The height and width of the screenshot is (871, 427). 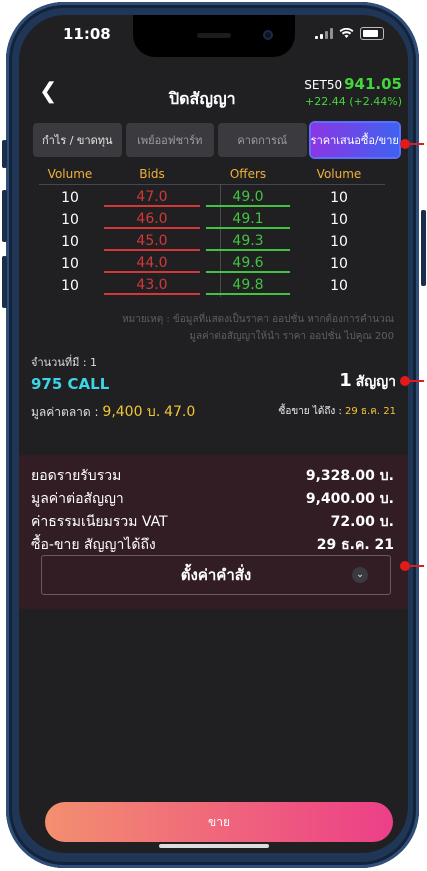 What do you see at coordinates (248, 286) in the screenshot?
I see `offer-price: 49.8` at bounding box center [248, 286].